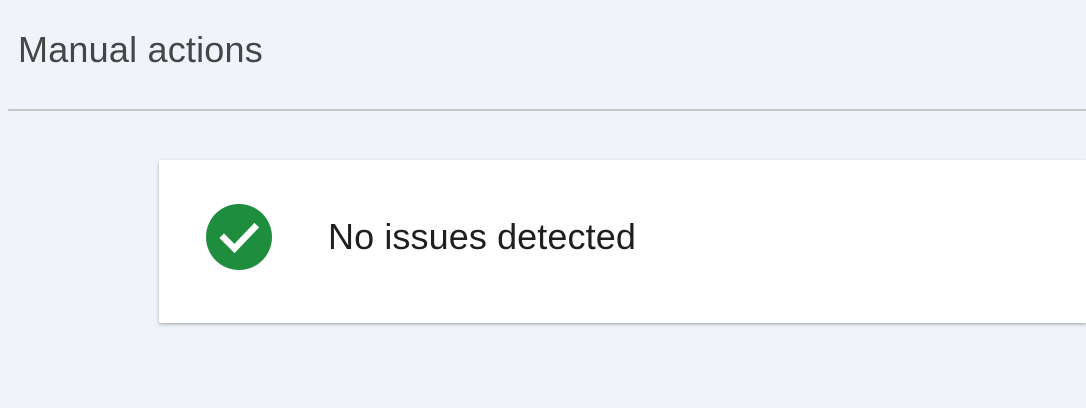 Image resolution: width=1086 pixels, height=408 pixels. Describe the element at coordinates (482, 236) in the screenshot. I see `status-message: No issues detected` at that location.